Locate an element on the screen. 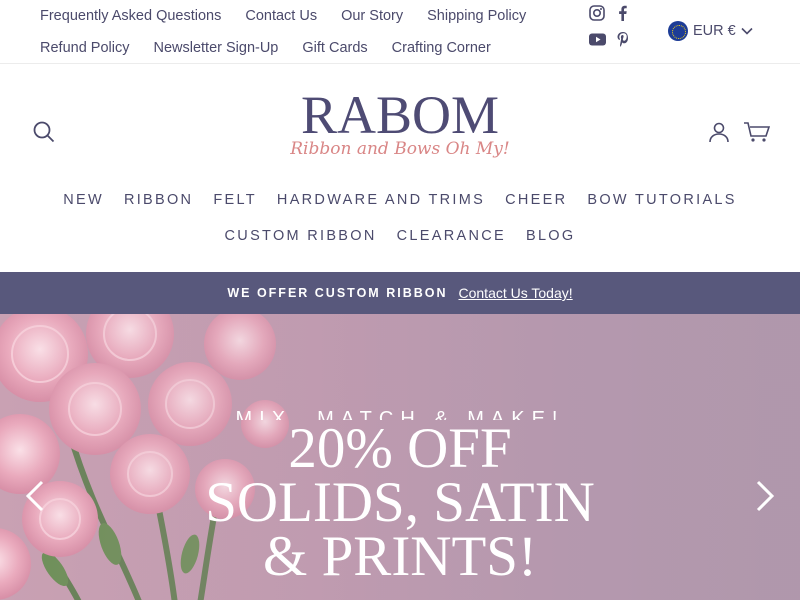  hero-title-line-3: & PRINTS! is located at coordinates (400, 556).